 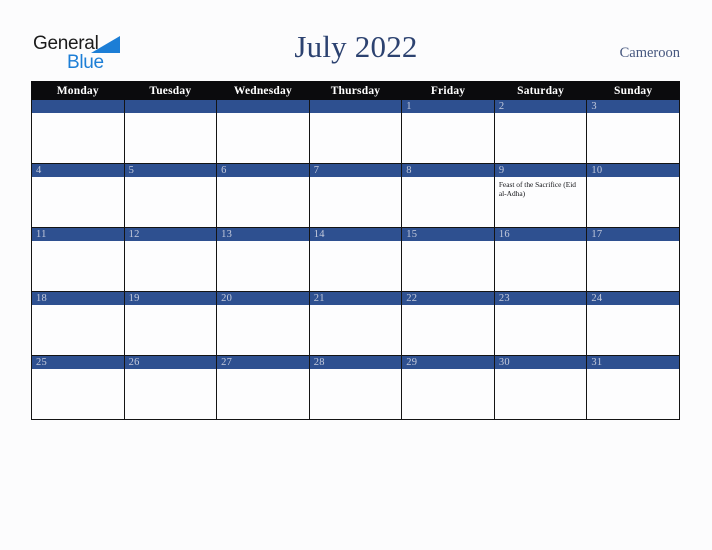 I want to click on weekday-header-thursday: Thursday, so click(x=355, y=90).